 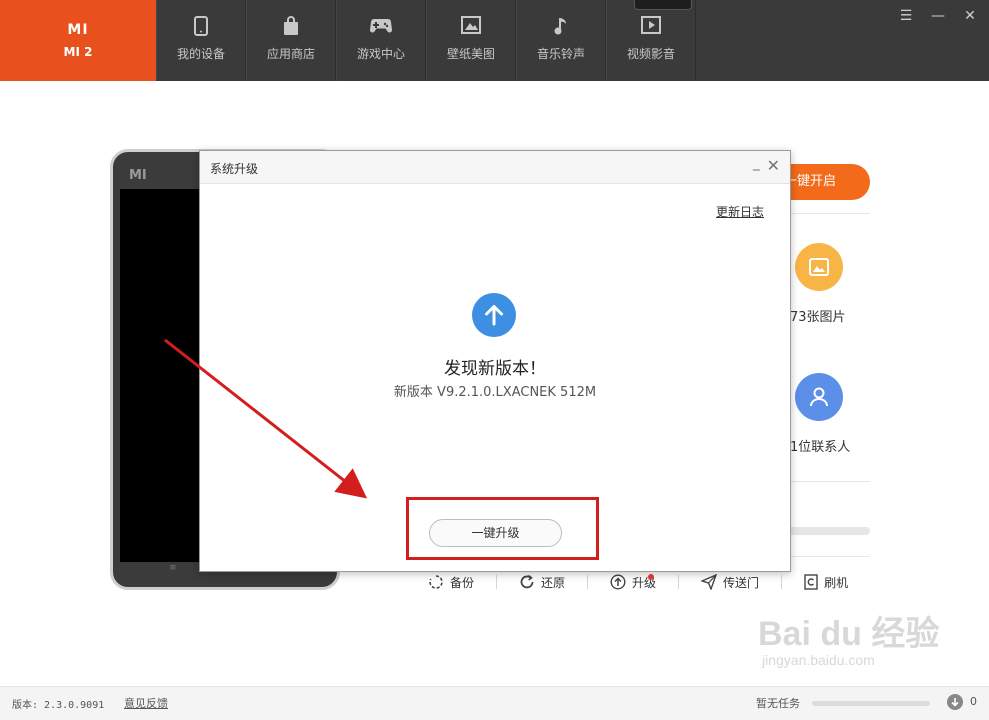 What do you see at coordinates (58, 705) in the screenshot?
I see `app-version: 版本: 2.3.0.9091` at bounding box center [58, 705].